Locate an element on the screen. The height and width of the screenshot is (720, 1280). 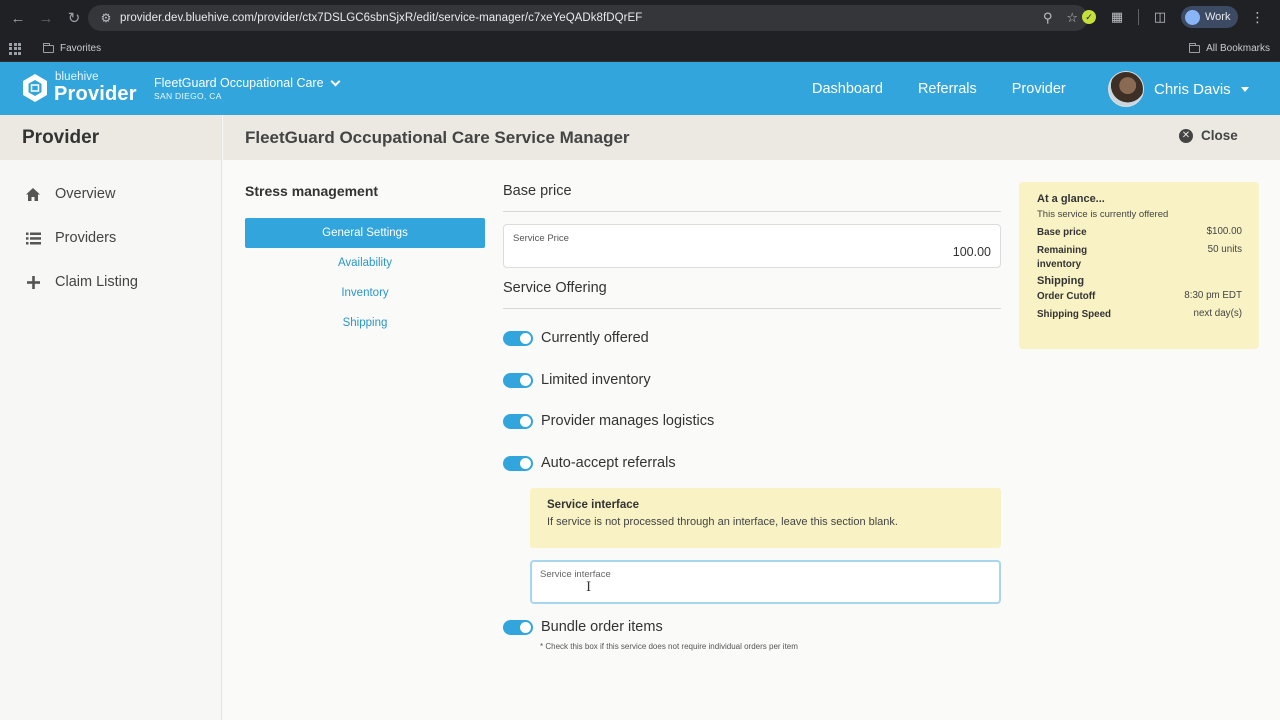
service-interface-input: Service interface I is located at coordinates (765, 582).